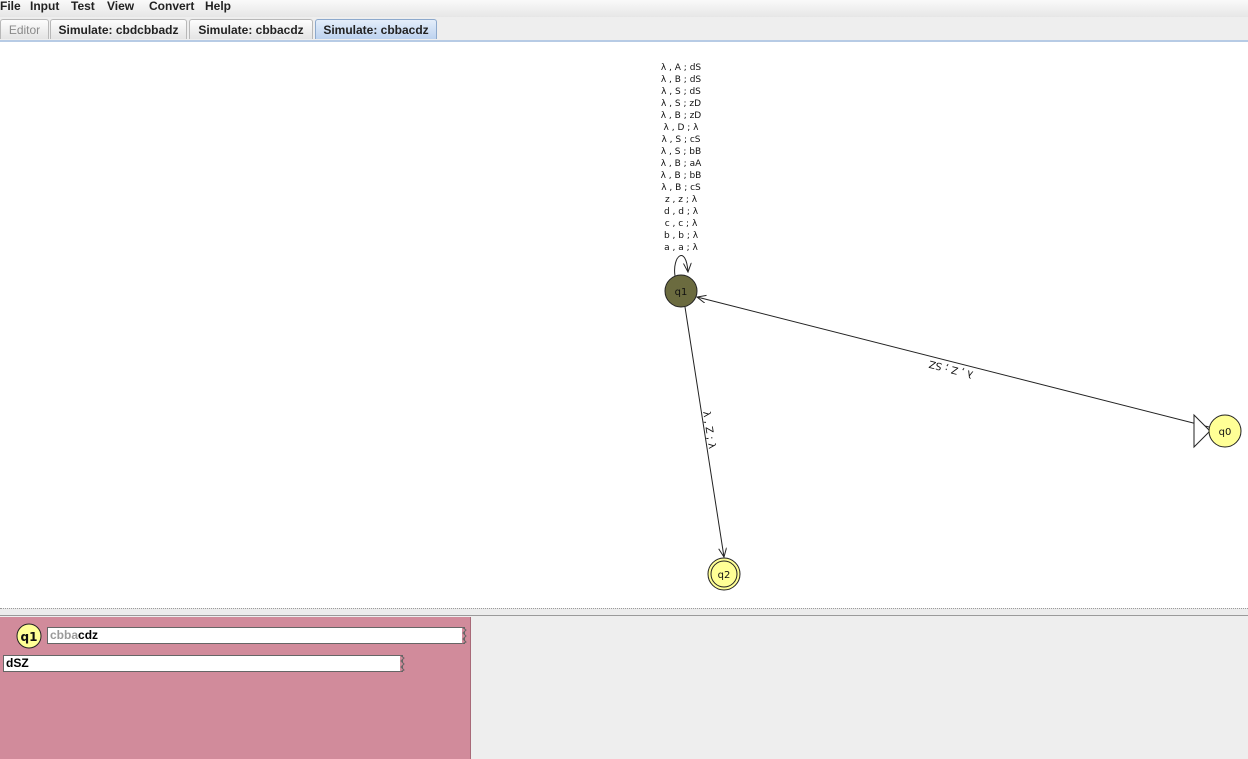 The image size is (1248, 759). I want to click on self-loop-label: λ , S ; bB, so click(681, 152).